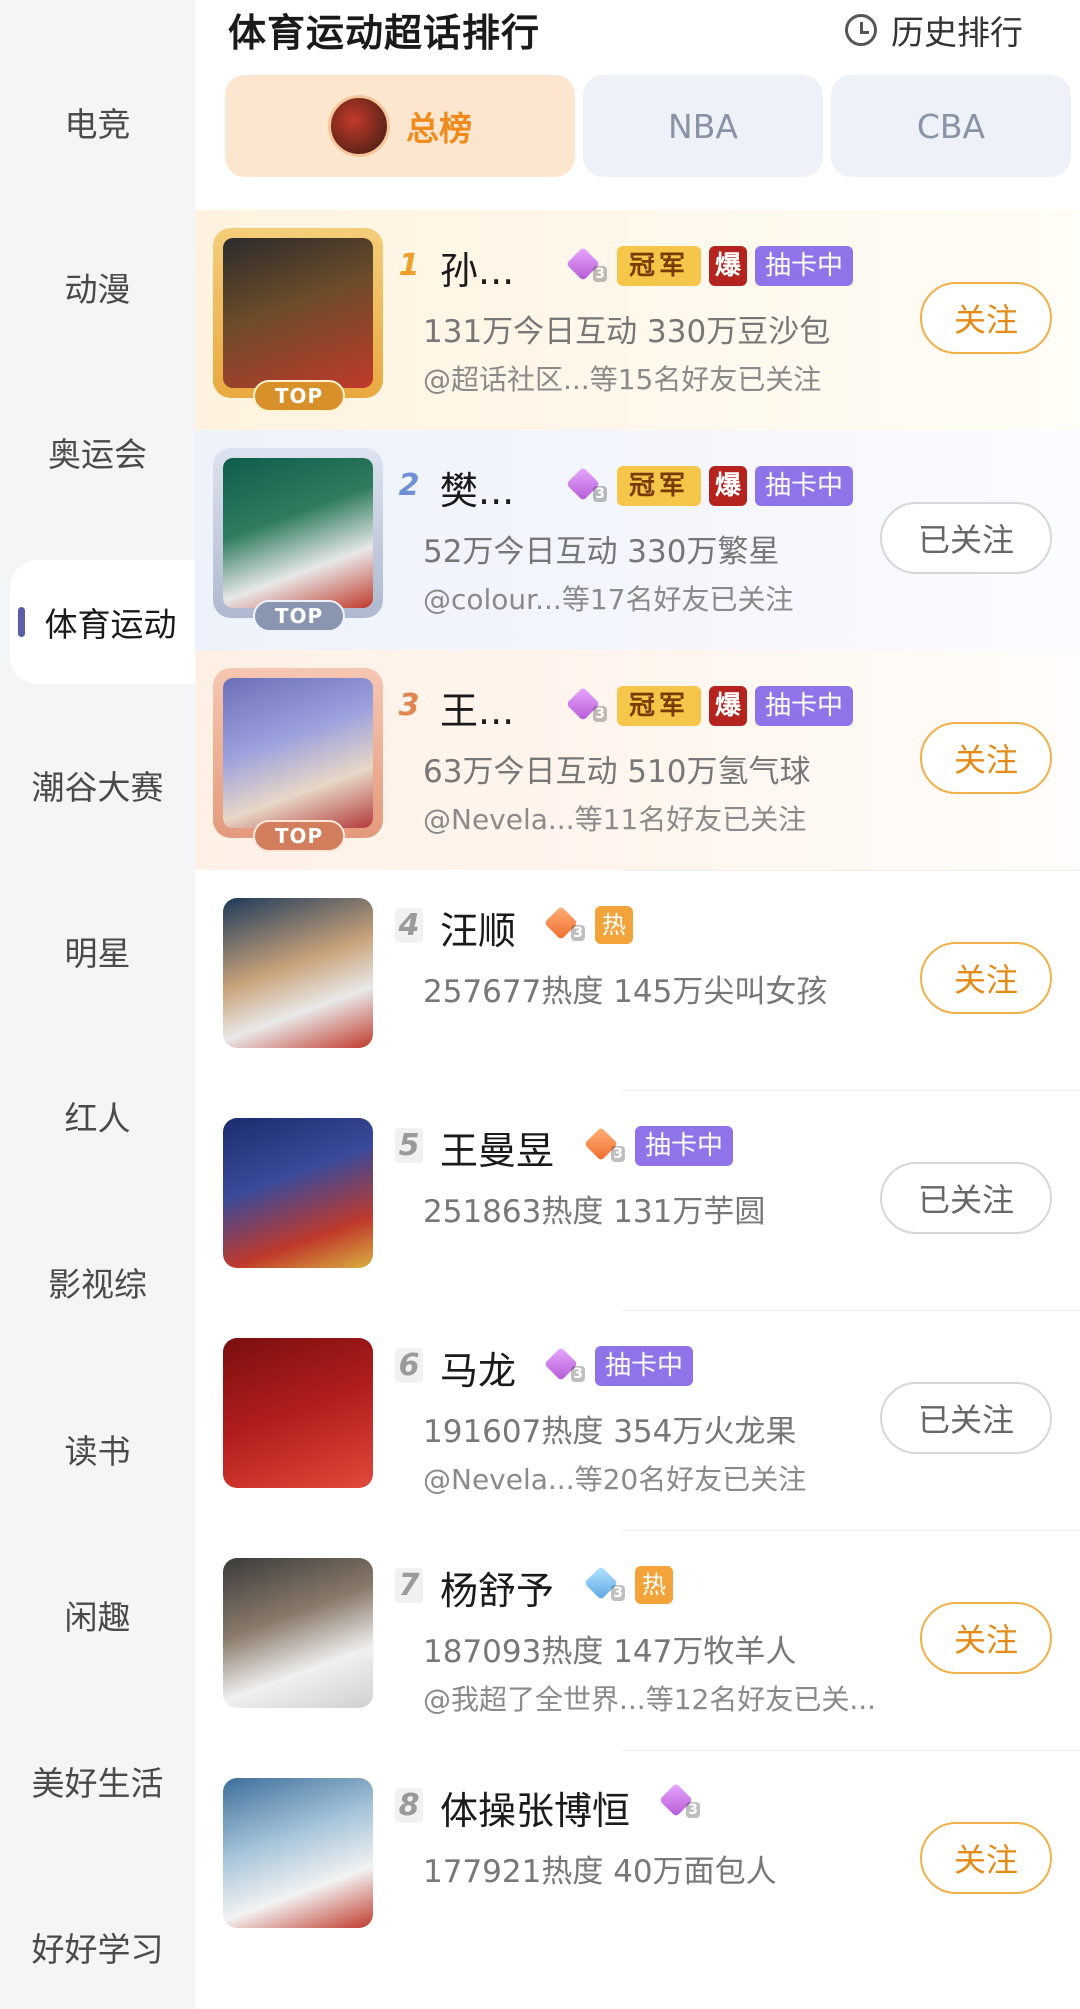 The width and height of the screenshot is (1080, 2009). I want to click on sidebar-item-stars: 明星, so click(97, 951).